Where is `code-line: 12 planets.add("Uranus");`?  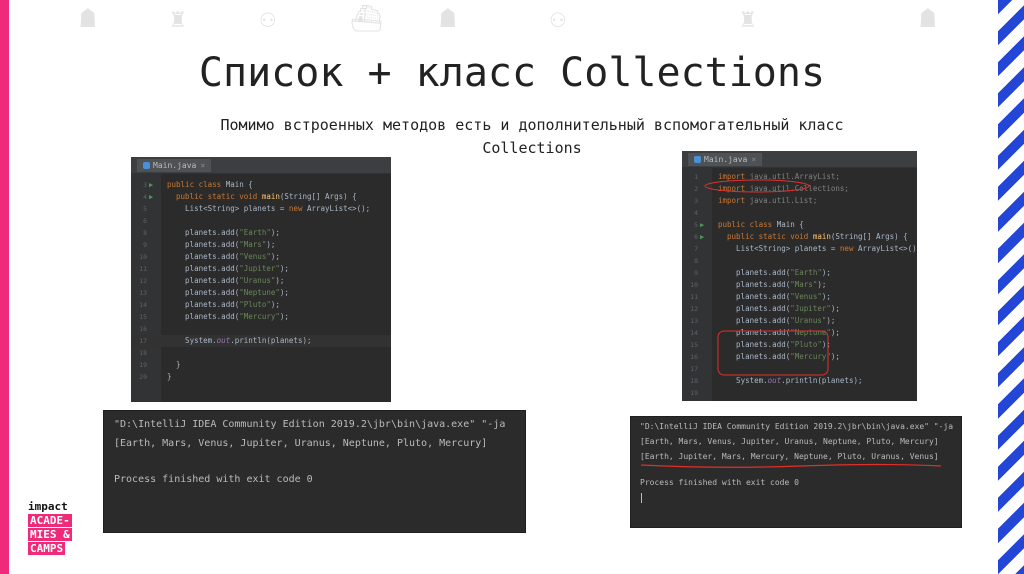 code-line: 12 planets.add("Uranus"); is located at coordinates (261, 281).